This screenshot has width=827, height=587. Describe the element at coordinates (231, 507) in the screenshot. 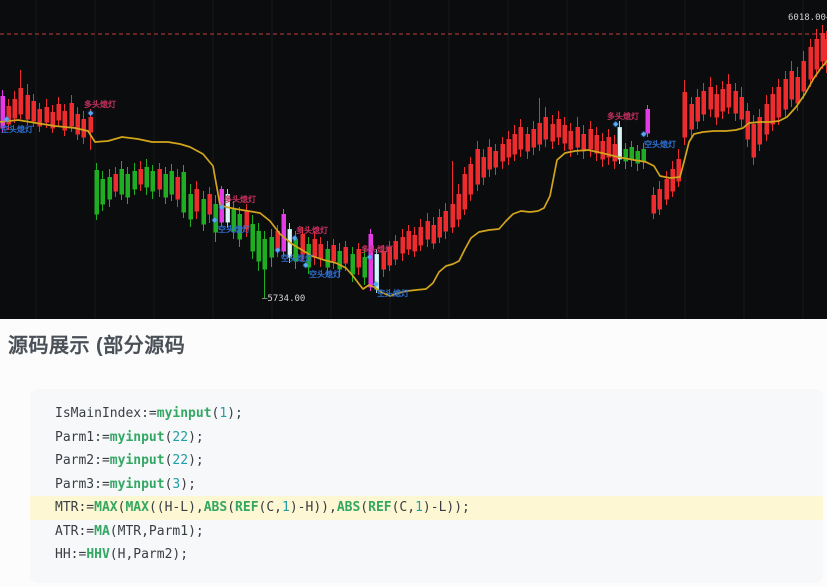

I see `code-token-text: (` at that location.